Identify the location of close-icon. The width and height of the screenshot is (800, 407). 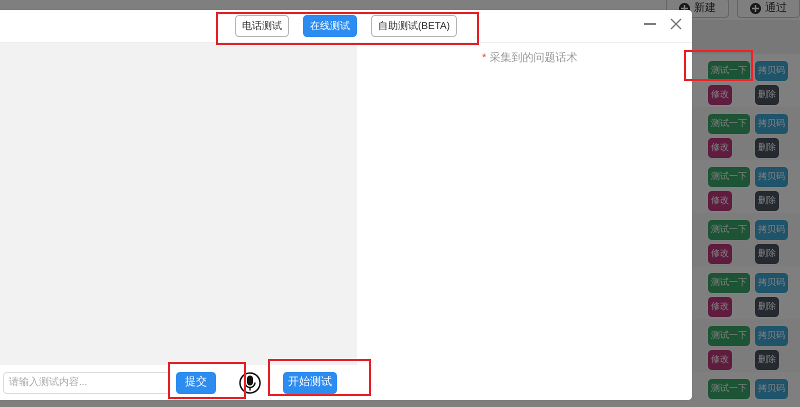
(676, 24).